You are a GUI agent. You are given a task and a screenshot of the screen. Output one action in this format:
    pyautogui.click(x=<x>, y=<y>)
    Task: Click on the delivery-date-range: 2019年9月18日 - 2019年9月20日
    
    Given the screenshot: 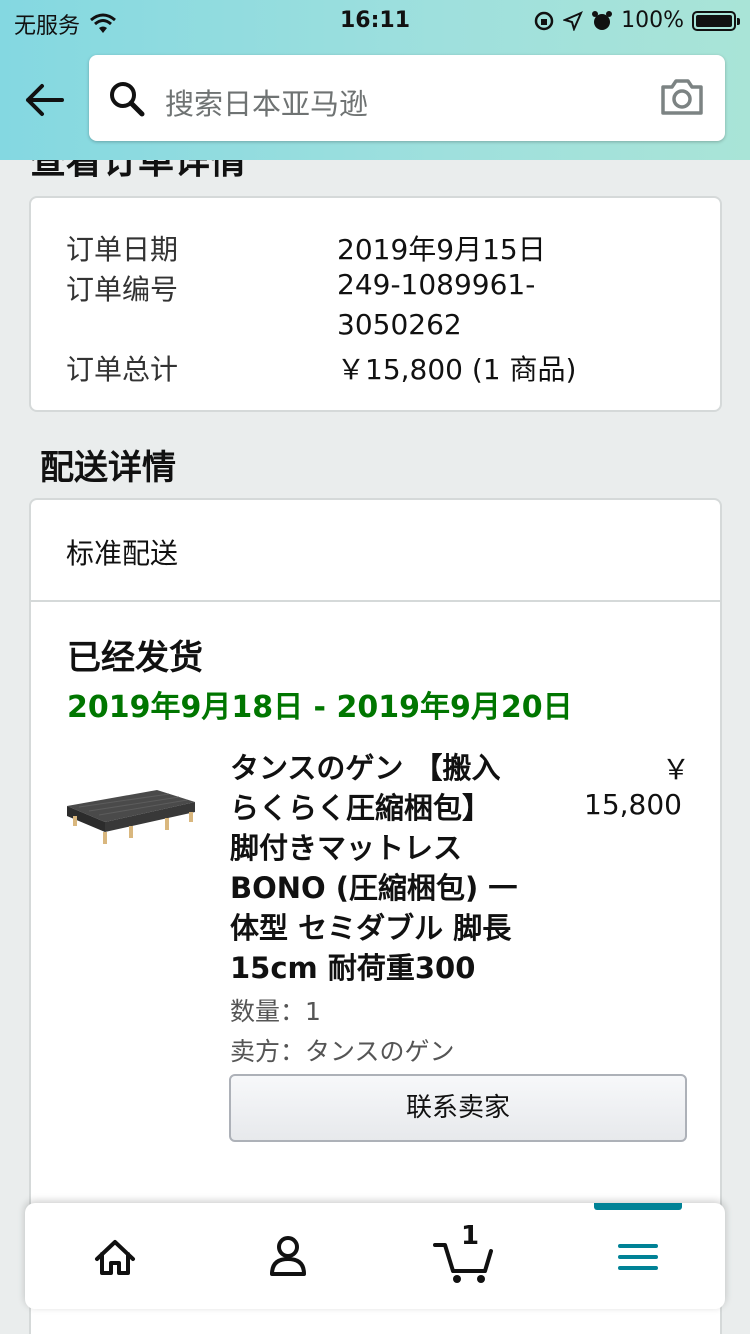 What is the action you would take?
    pyautogui.click(x=320, y=707)
    